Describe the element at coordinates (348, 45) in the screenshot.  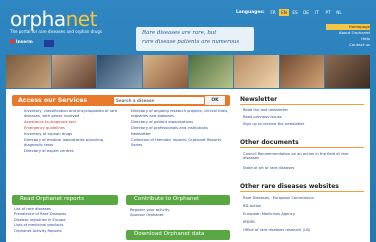
I see `contact-link: Contact us` at that location.